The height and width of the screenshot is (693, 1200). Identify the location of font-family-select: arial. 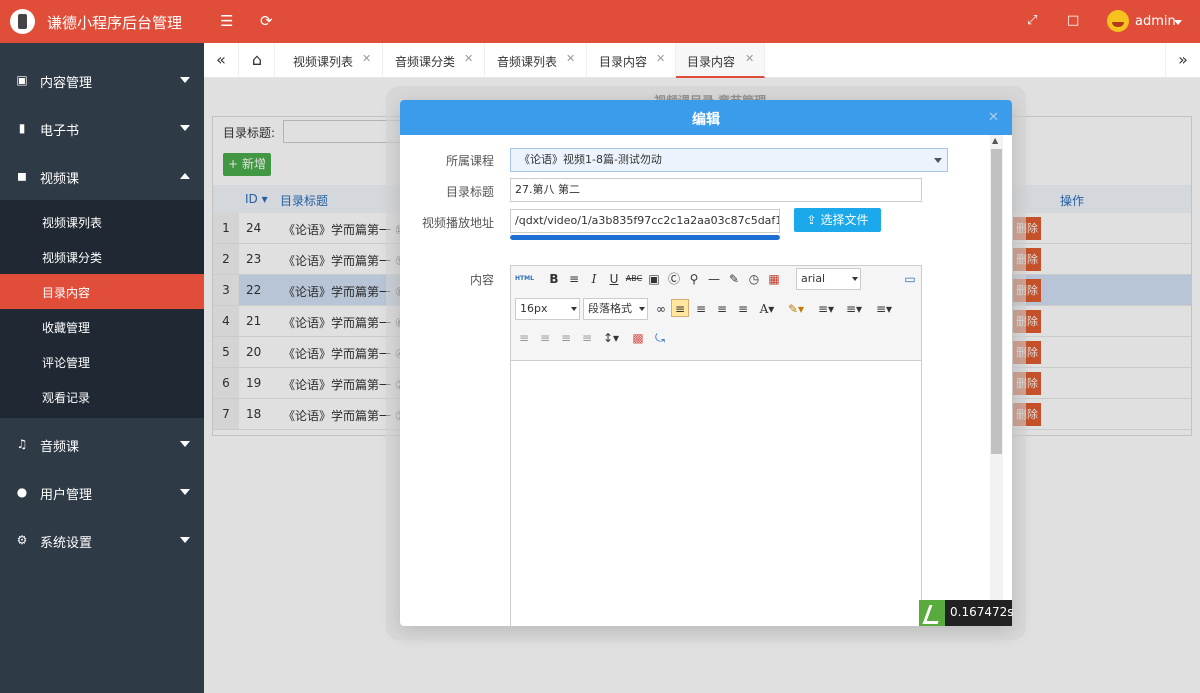
(828, 279).